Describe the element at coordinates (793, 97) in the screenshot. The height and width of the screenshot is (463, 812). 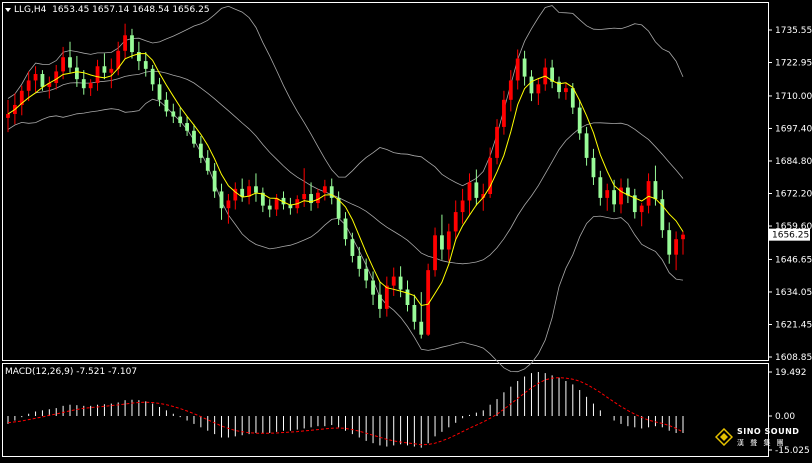
I see `price-tick-label: 1710.00` at that location.